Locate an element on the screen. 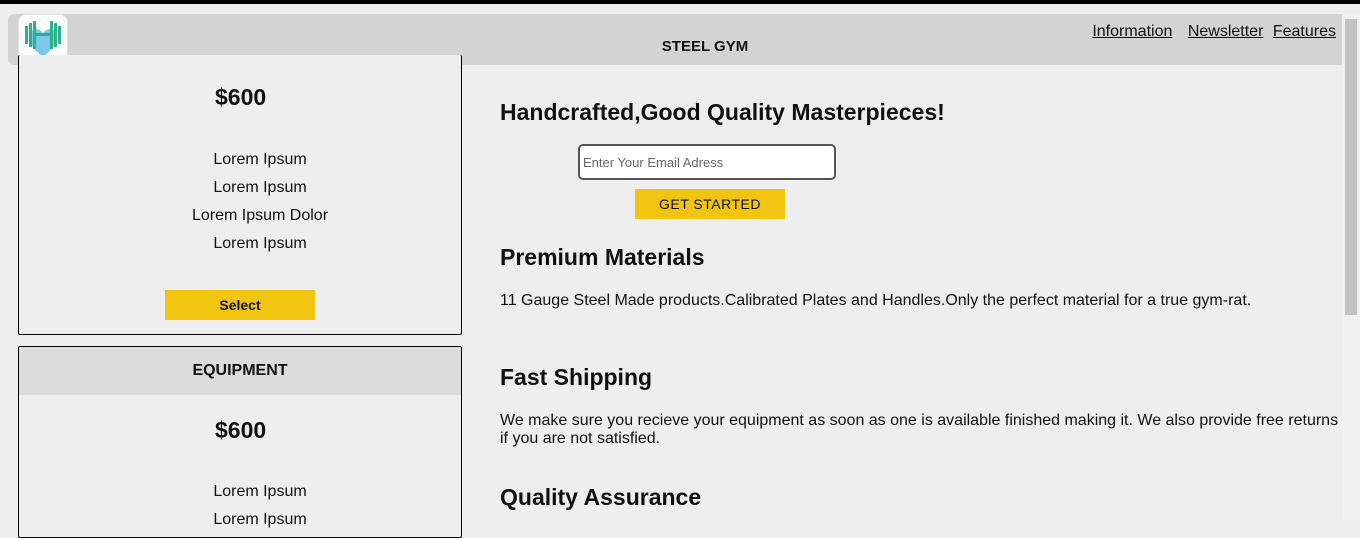 This screenshot has width=1360, height=538. vertical-scrollbar is located at coordinates (1351, 267).